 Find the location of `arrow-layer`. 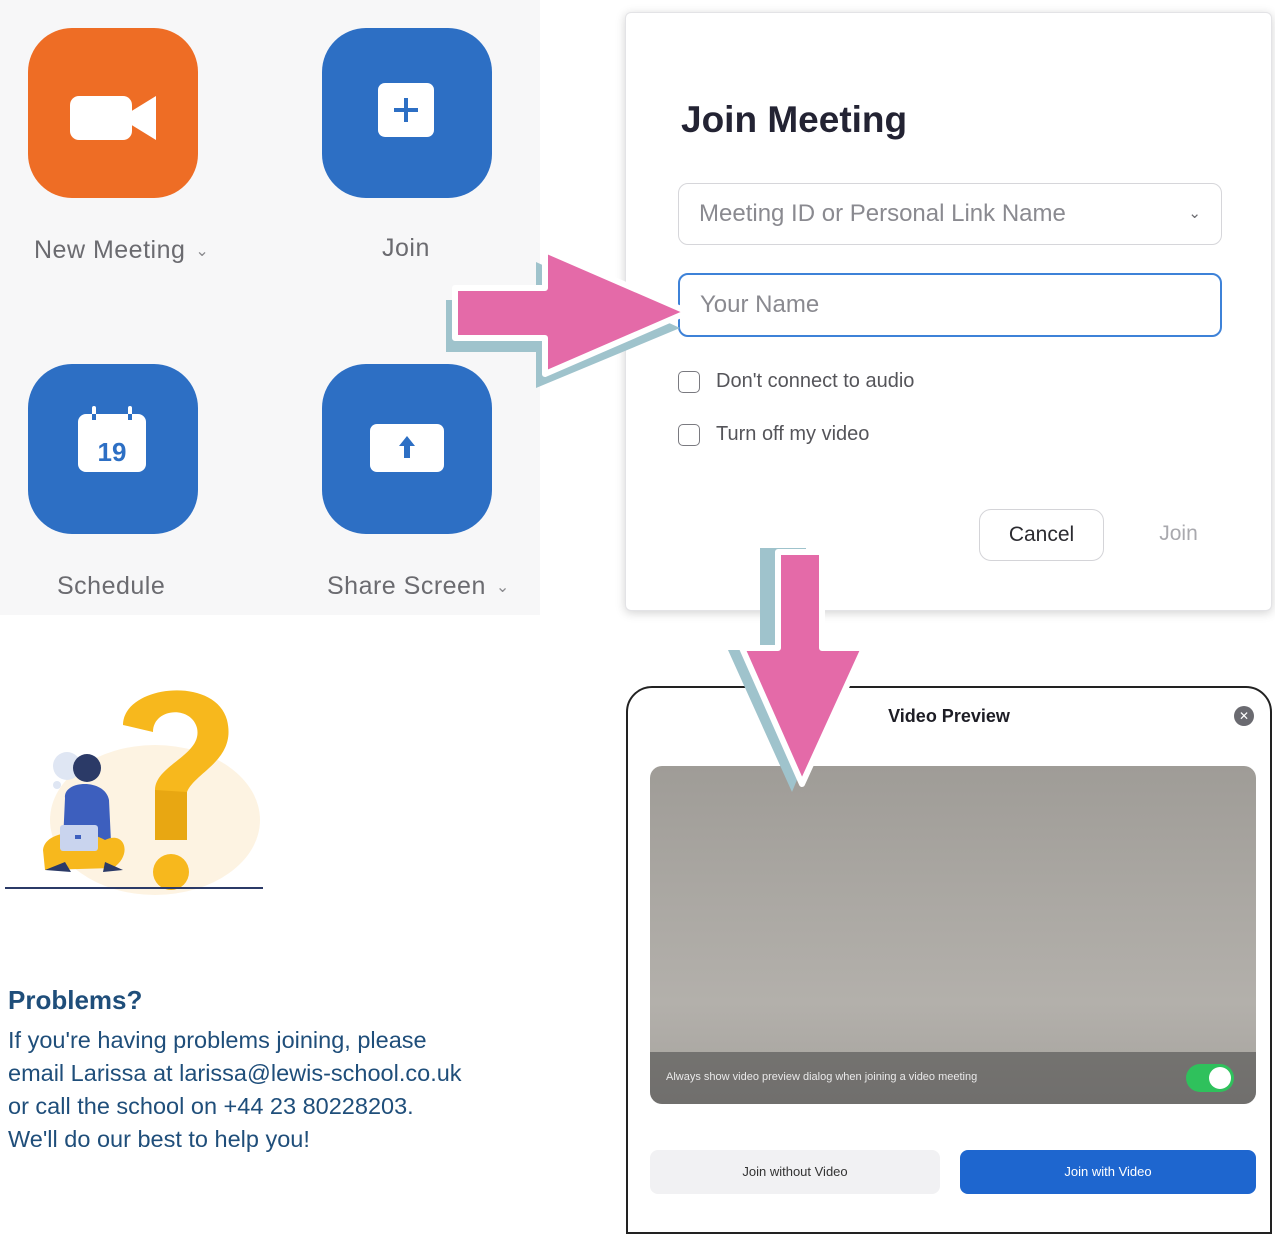

arrow-layer is located at coordinates (656, 519).